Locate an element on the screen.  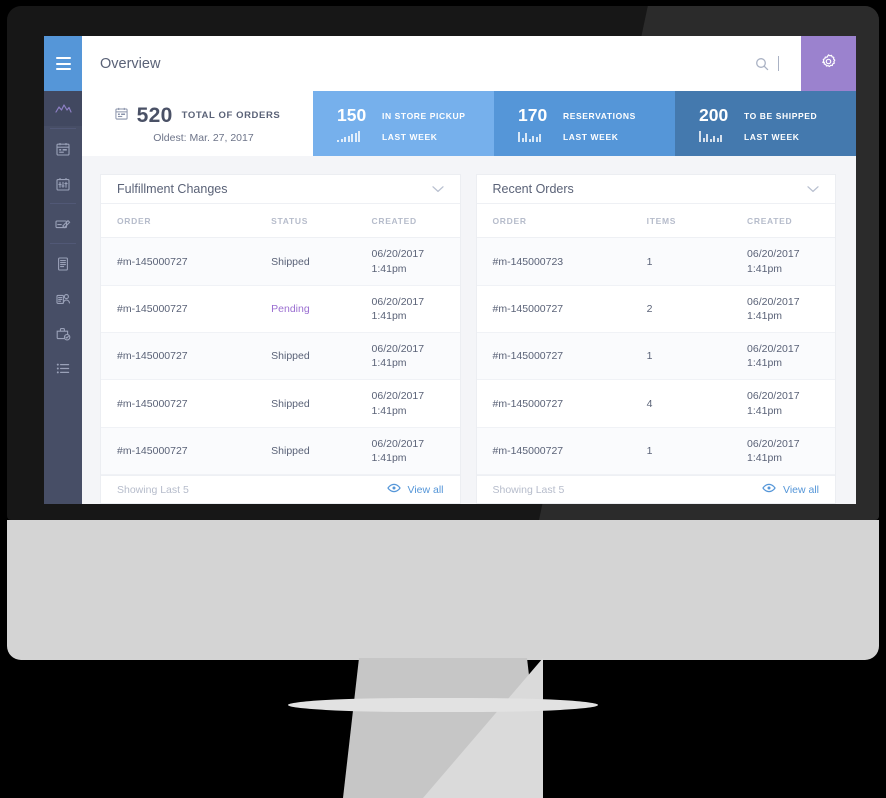
table-header-row: ORDER STATUS CREATED is located at coordinates (280, 221).